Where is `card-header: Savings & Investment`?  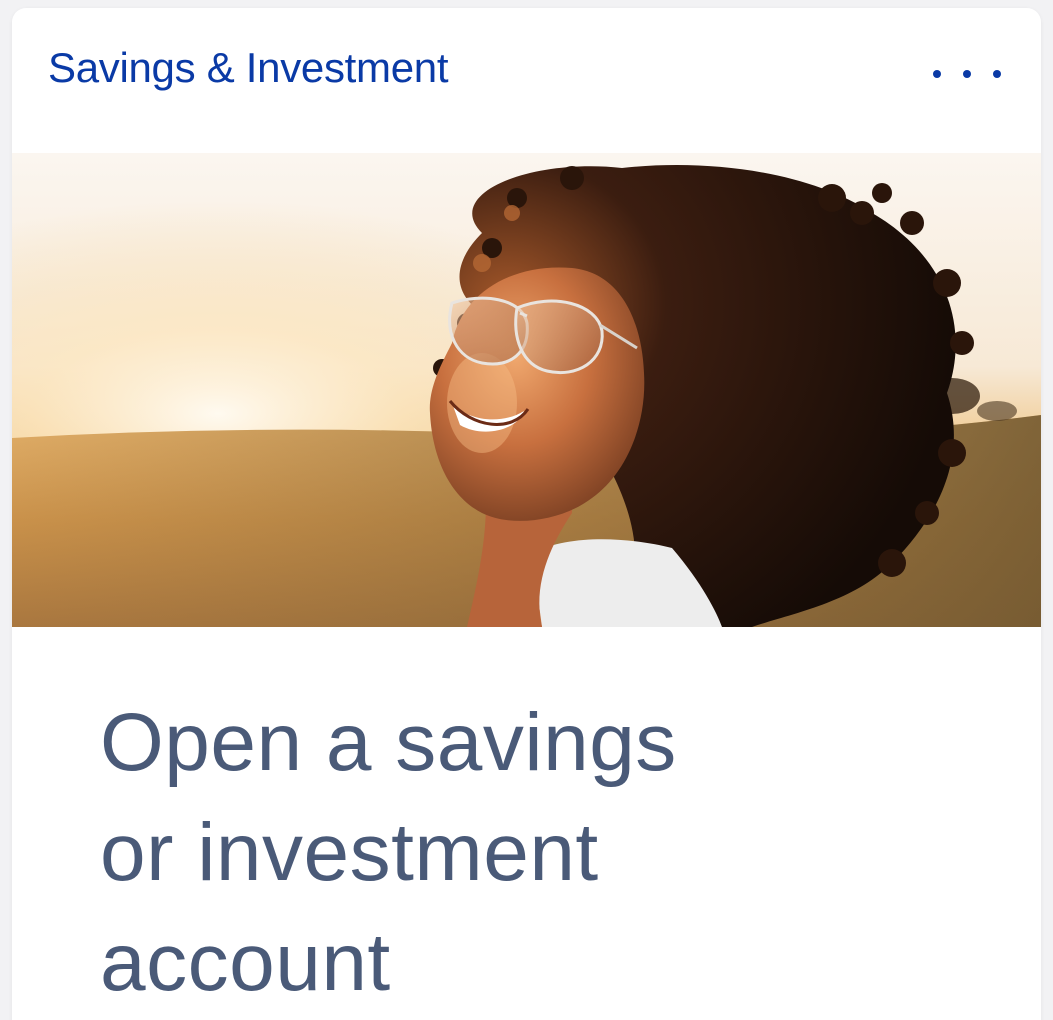
card-header: Savings & Investment is located at coordinates (526, 80).